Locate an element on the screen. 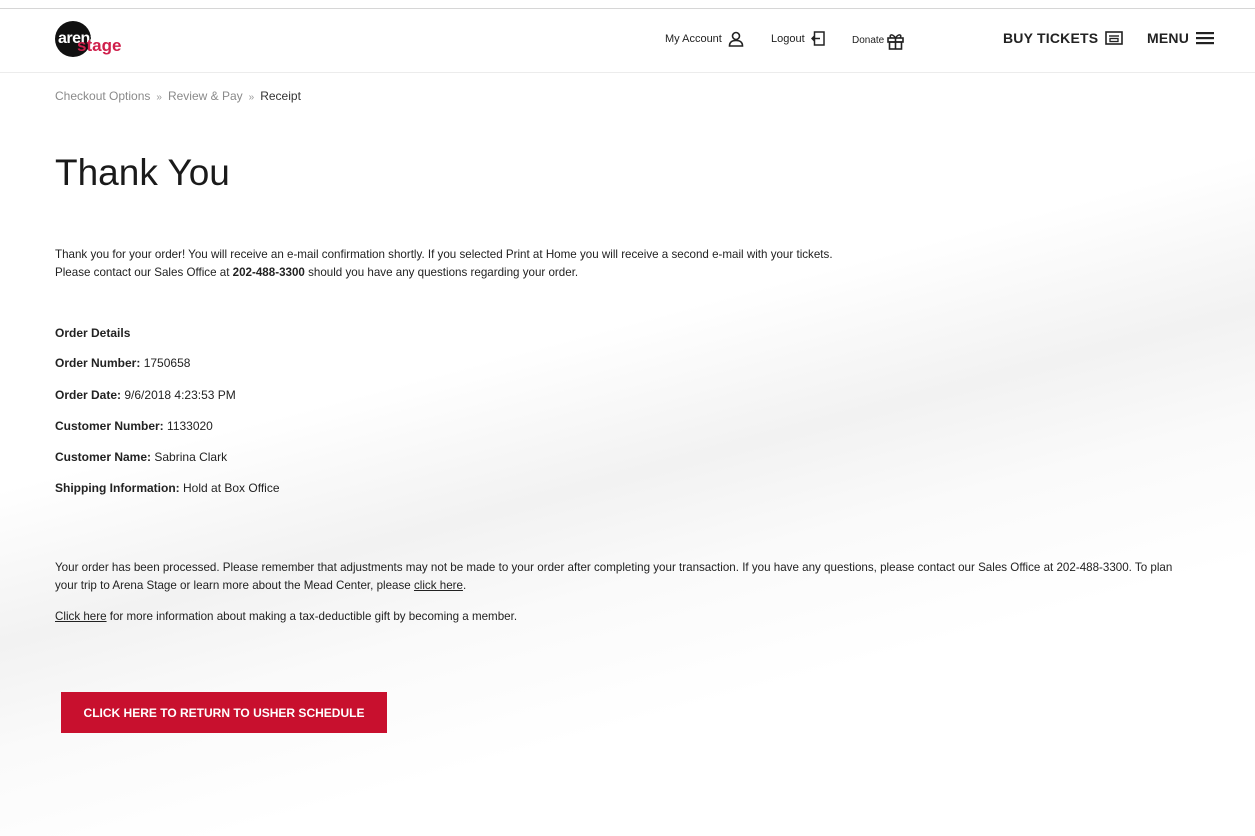 This screenshot has height=836, width=1255. order-number-row: Order Number: 1750658 is located at coordinates (122, 363).